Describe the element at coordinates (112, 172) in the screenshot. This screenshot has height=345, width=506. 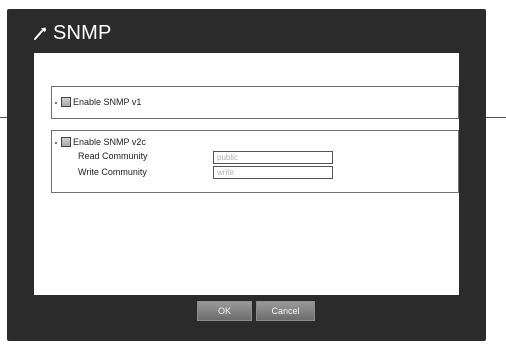
I see `write-community-label: Write Community` at that location.